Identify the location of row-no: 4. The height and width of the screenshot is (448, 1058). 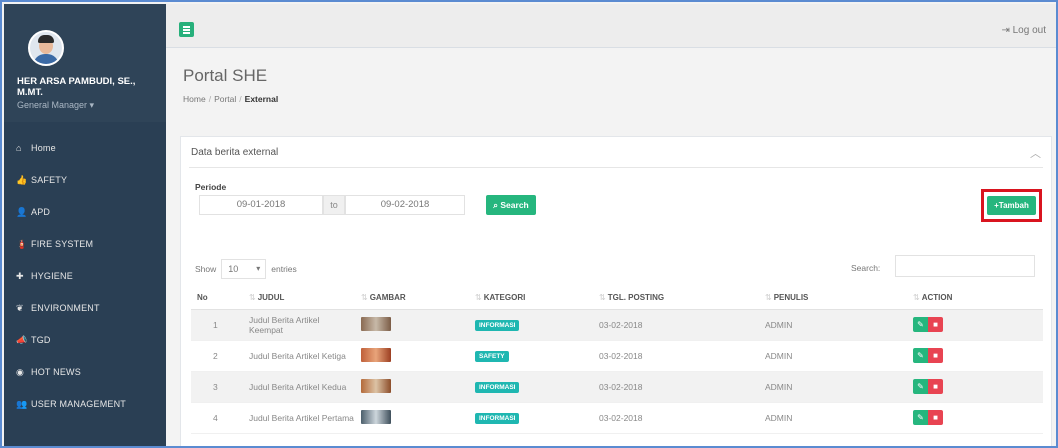
(217, 418).